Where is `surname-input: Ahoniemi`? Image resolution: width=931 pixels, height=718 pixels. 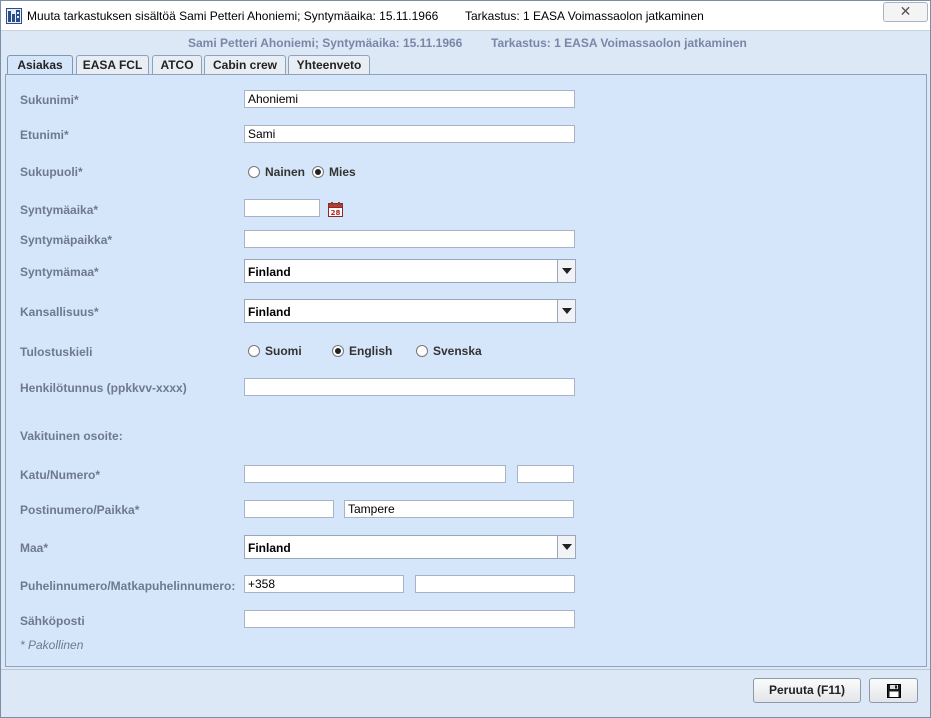 surname-input: Ahoniemi is located at coordinates (409, 99).